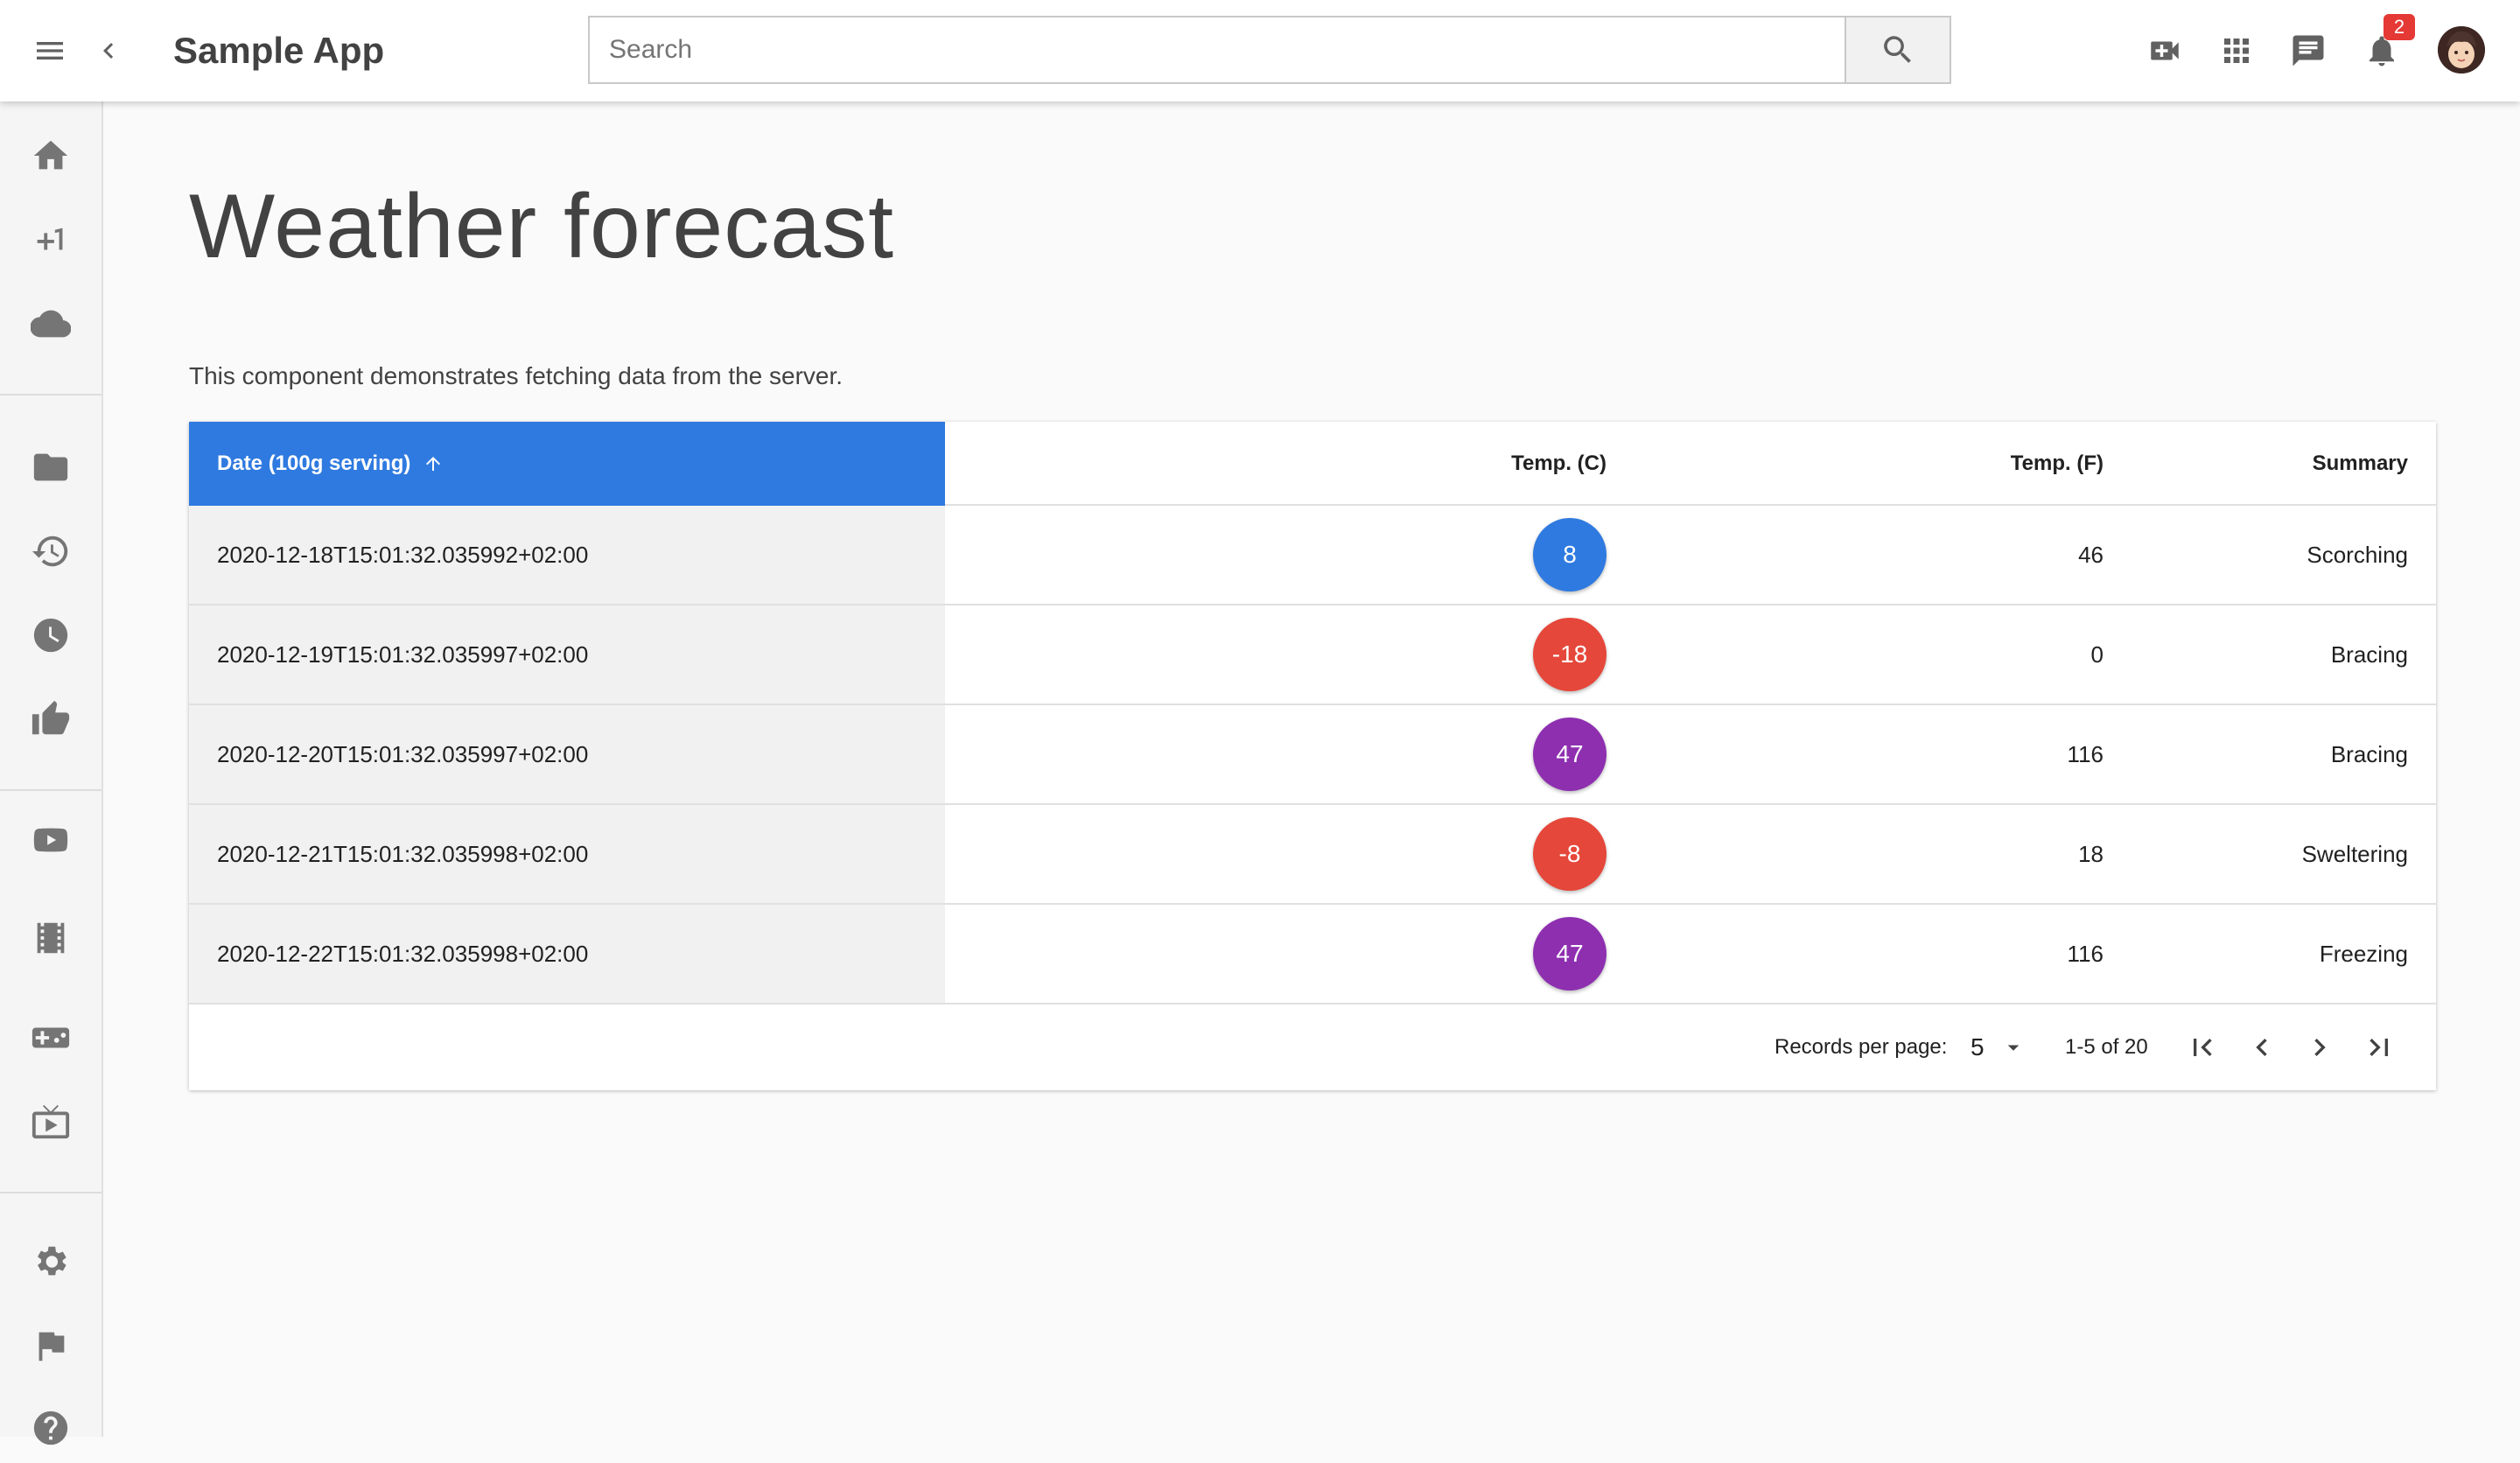 Image resolution: width=2520 pixels, height=1463 pixels. Describe the element at coordinates (2357, 554) in the screenshot. I see `cell-summary: Scorching` at that location.